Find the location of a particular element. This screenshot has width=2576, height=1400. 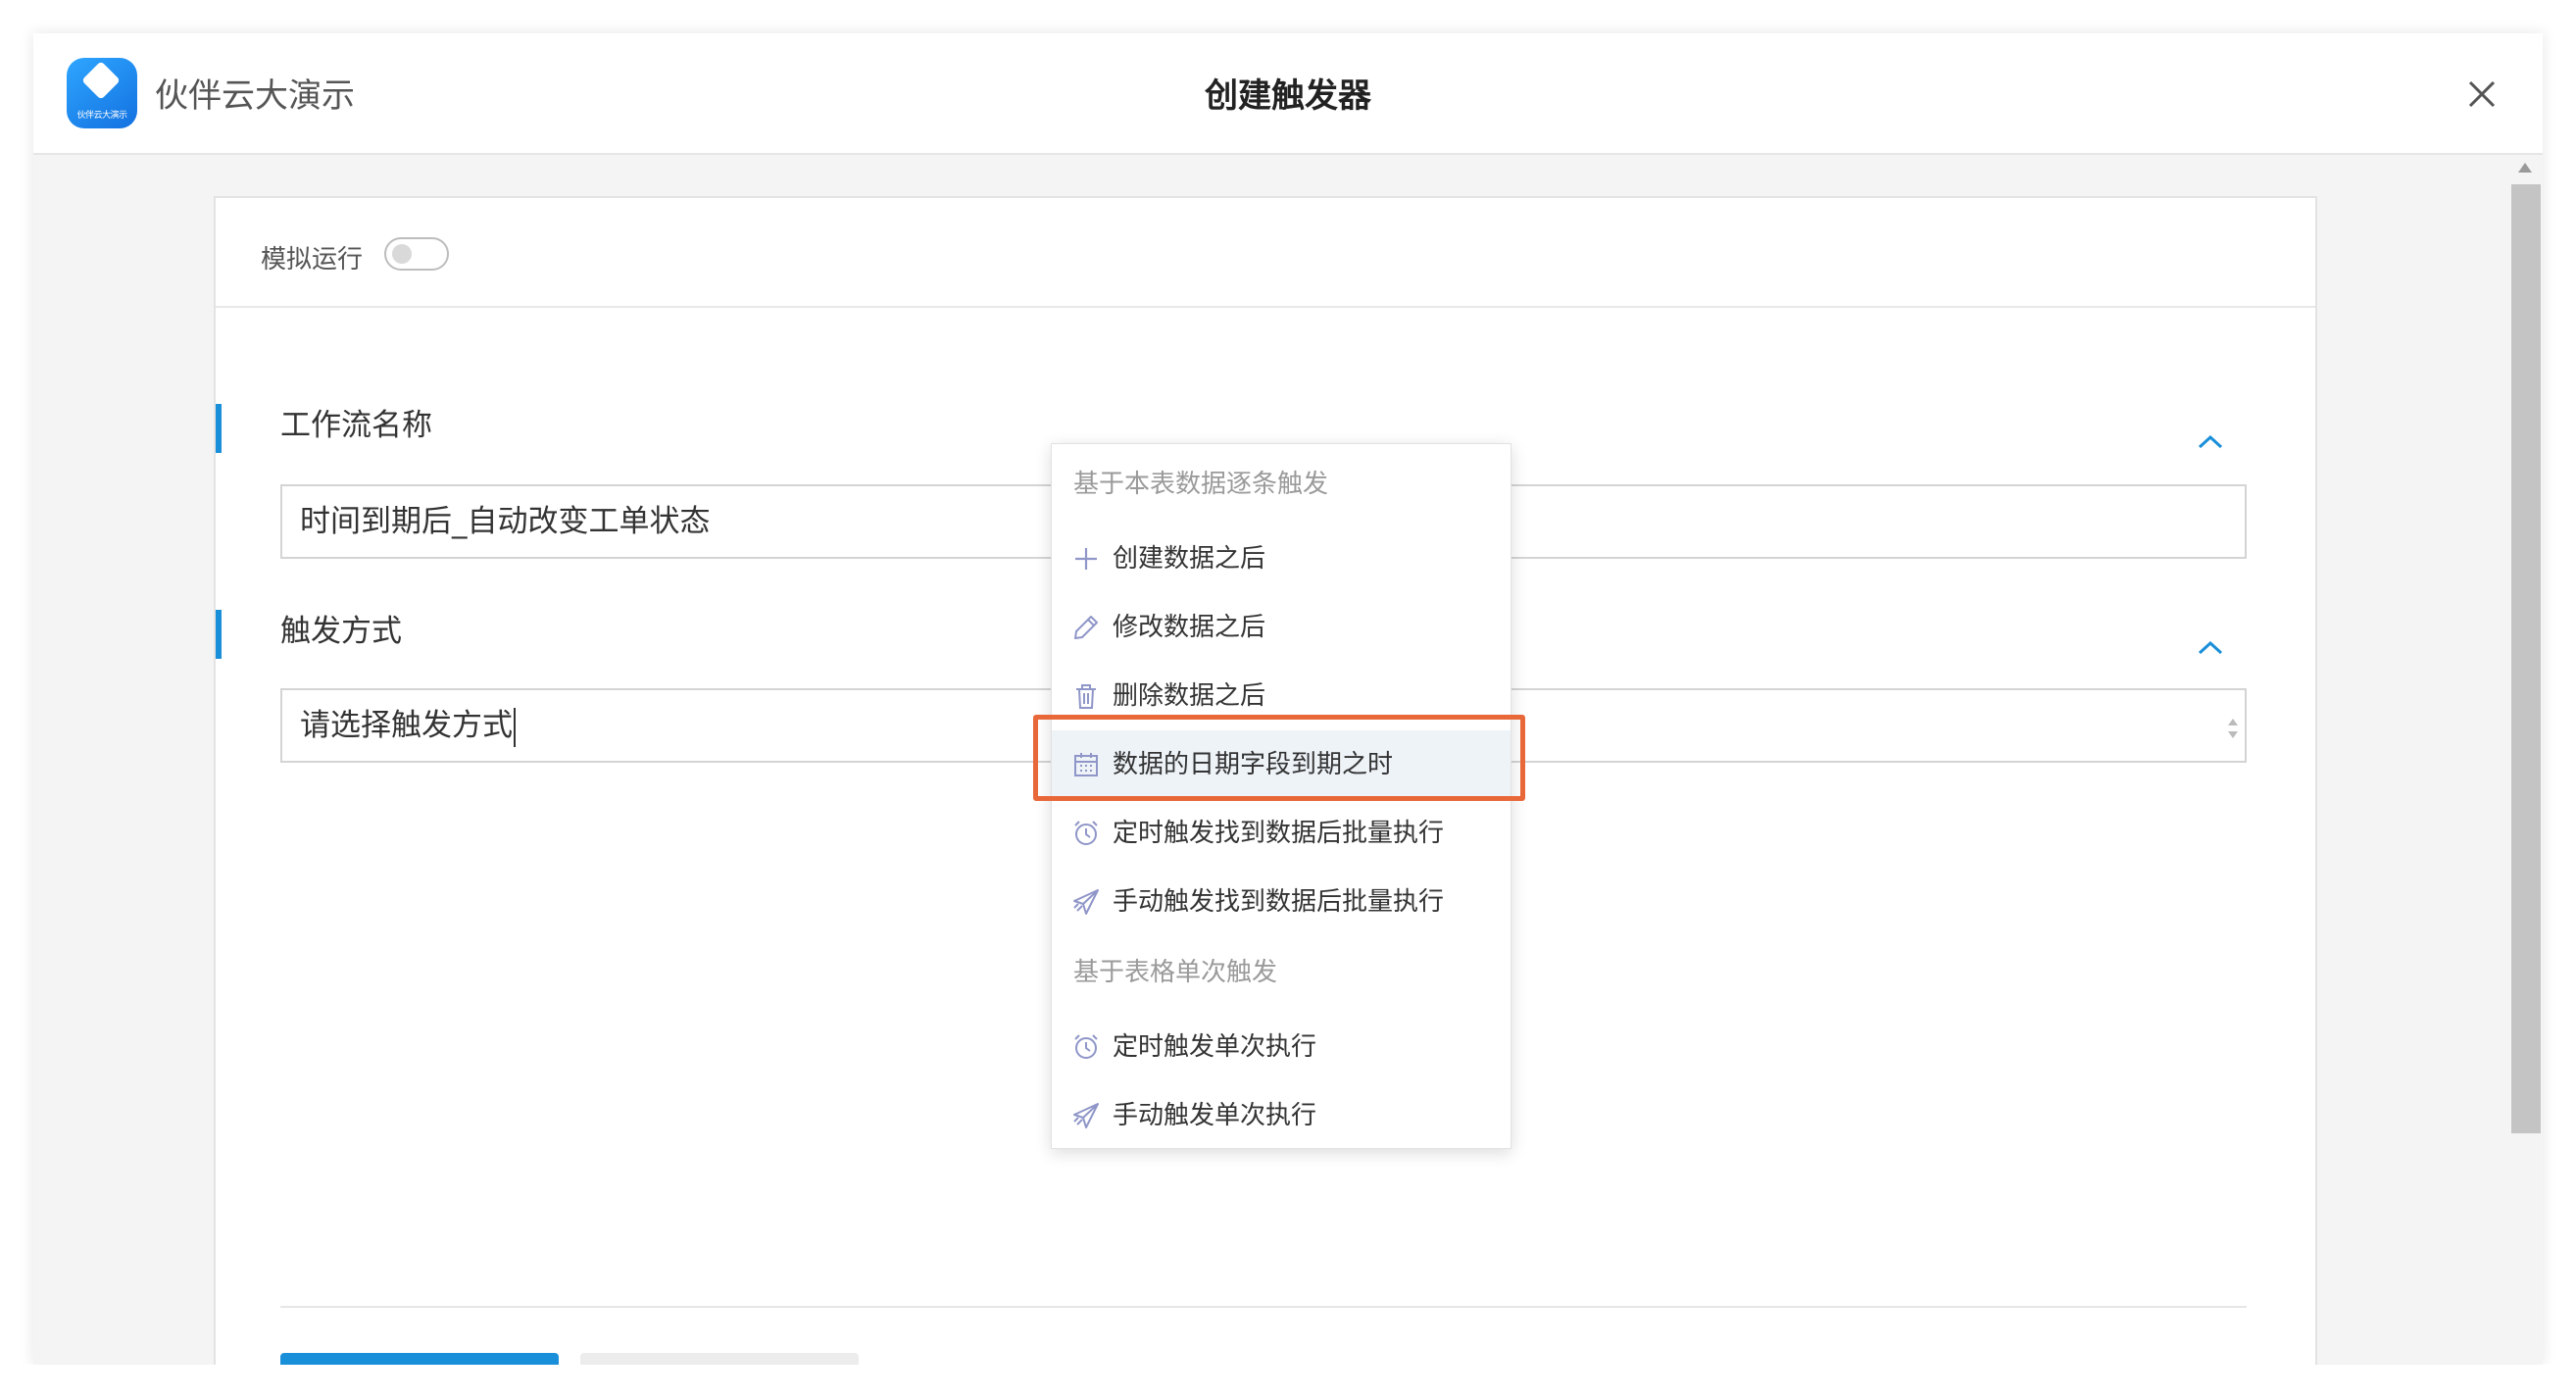

menu-item-label: 手动触发单次执行 is located at coordinates (1215, 1115).